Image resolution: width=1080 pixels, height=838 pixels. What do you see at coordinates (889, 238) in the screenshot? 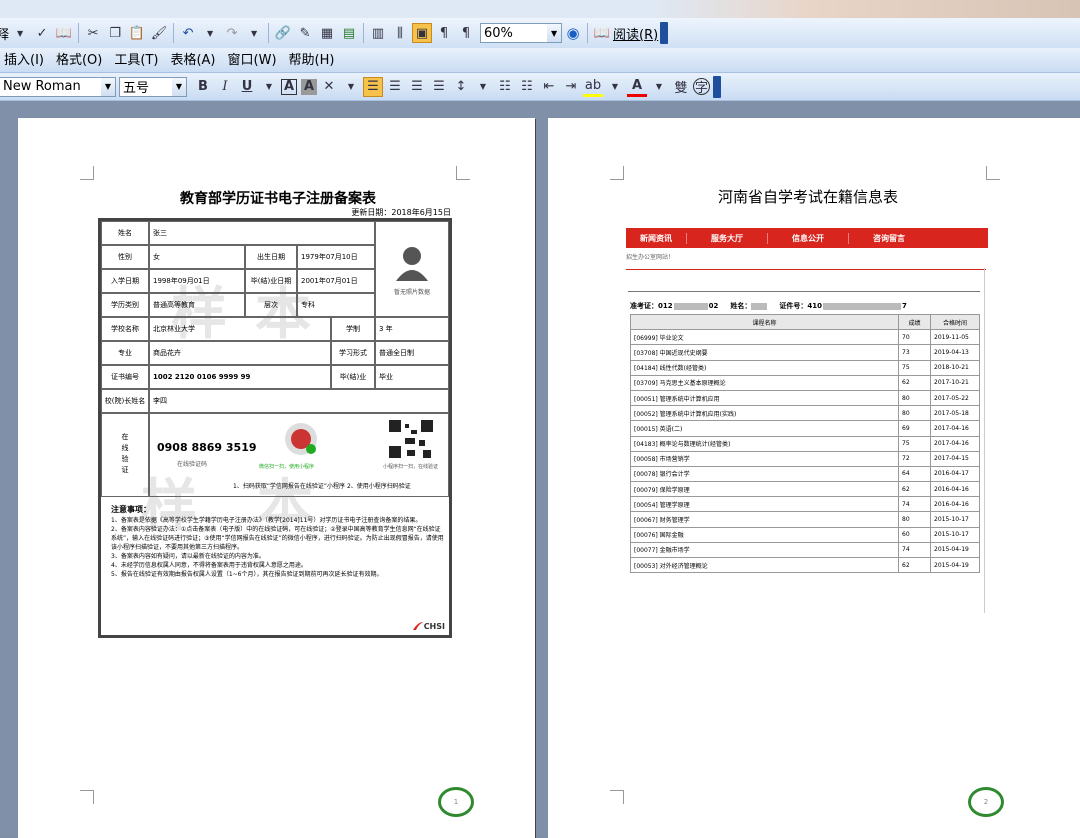
I see `nav-message: 咨询留言` at bounding box center [889, 238].